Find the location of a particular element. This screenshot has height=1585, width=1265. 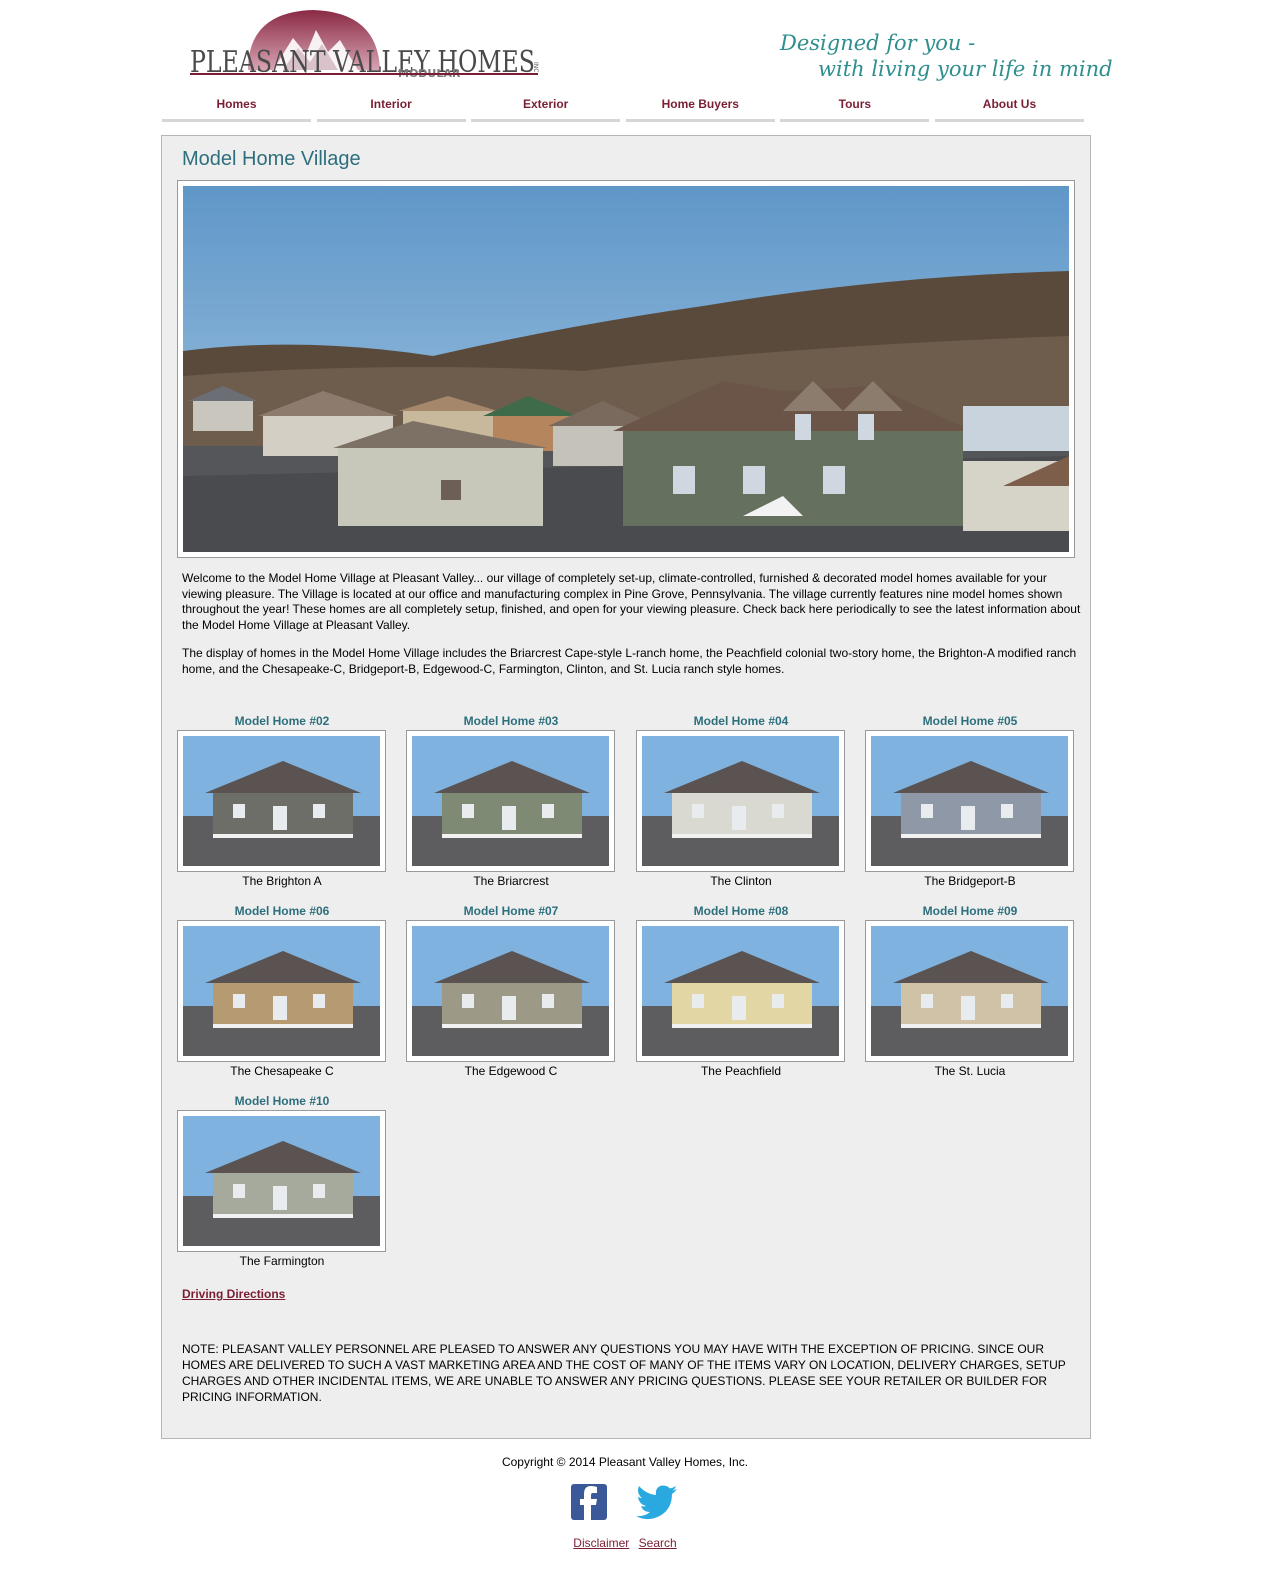

model-home-caption: The Peachfield is located at coordinates (741, 1071).